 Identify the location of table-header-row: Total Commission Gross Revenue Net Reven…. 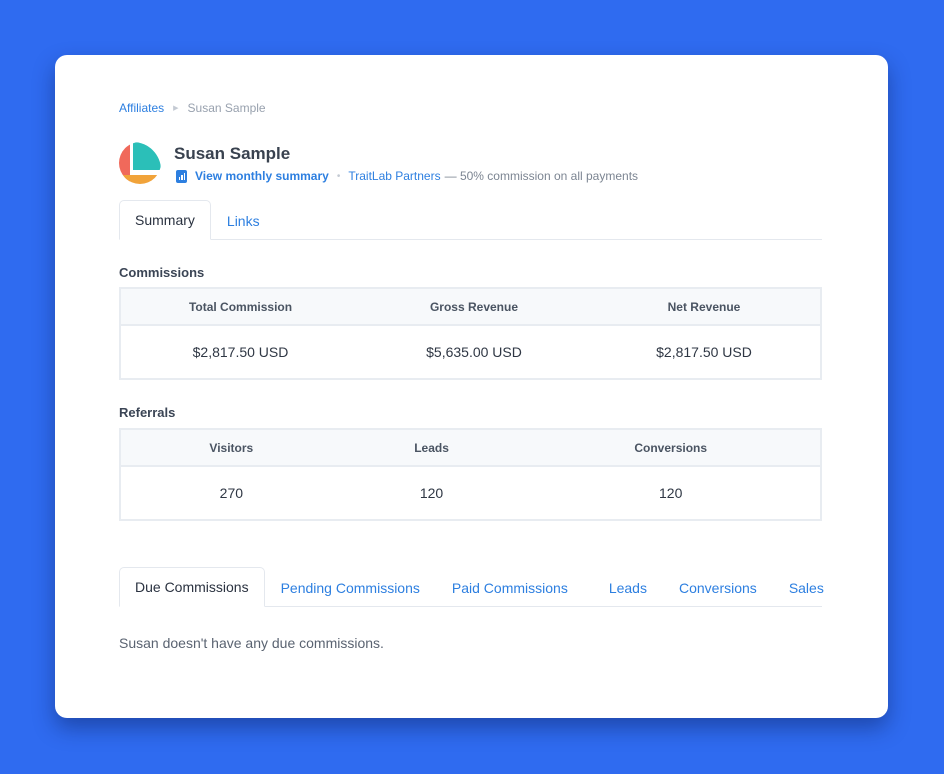
(470, 307).